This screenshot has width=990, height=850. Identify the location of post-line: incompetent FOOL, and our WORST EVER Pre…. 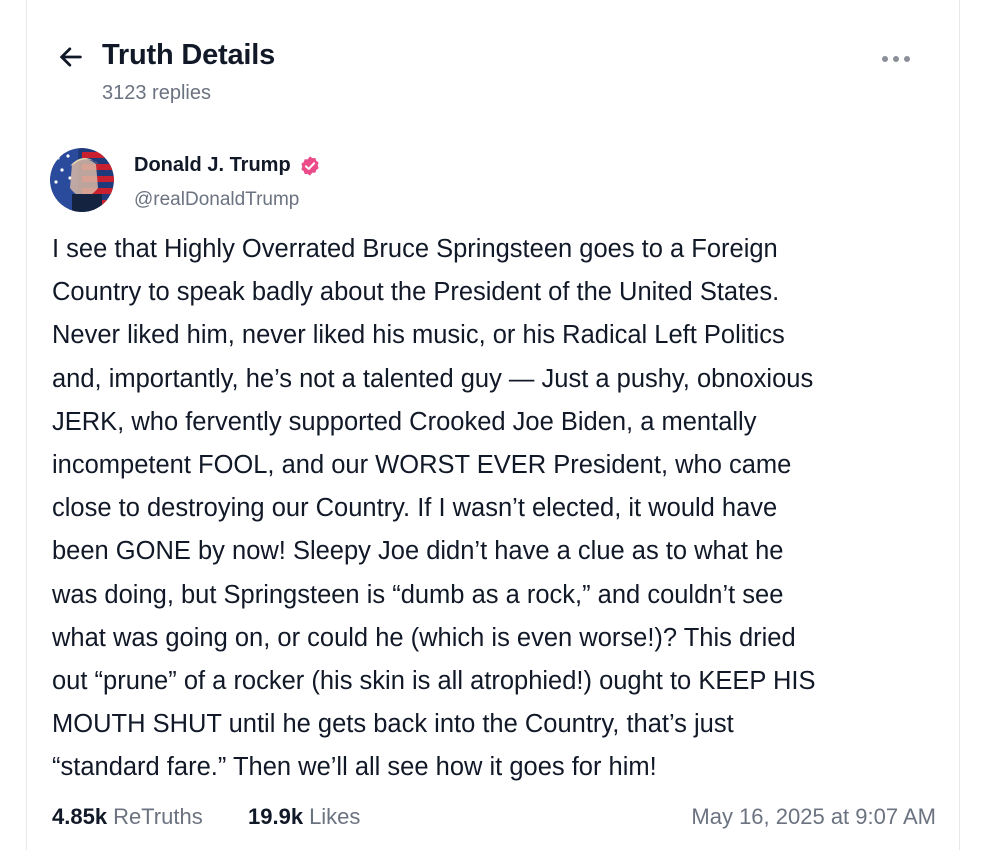
(422, 465).